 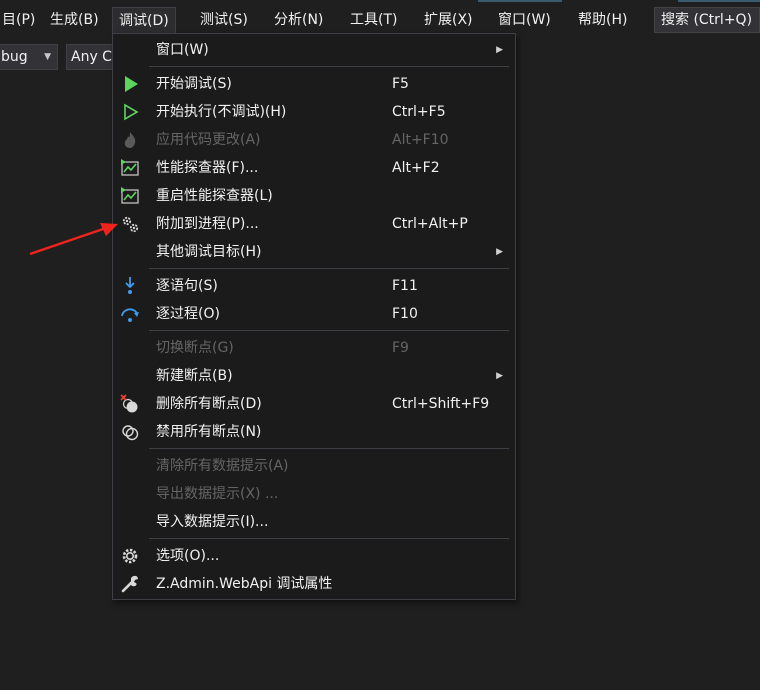 I want to click on platform-value: Any C, so click(x=91, y=57).